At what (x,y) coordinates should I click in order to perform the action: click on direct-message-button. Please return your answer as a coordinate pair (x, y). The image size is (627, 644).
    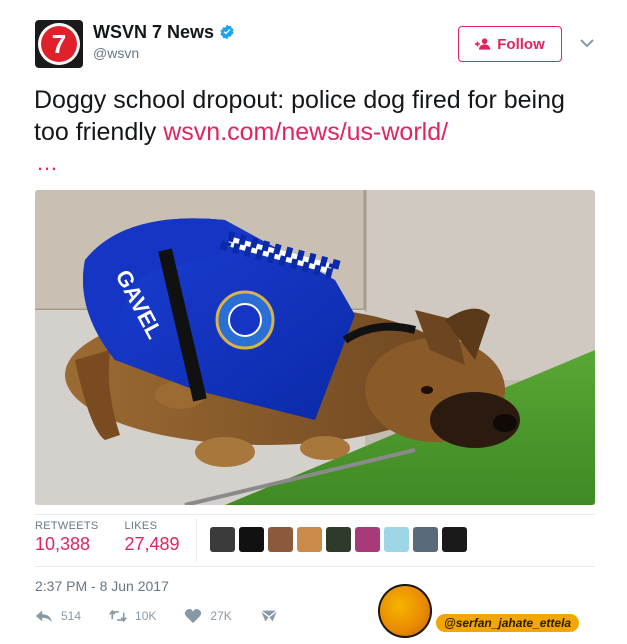
    Looking at the image, I should click on (273, 616).